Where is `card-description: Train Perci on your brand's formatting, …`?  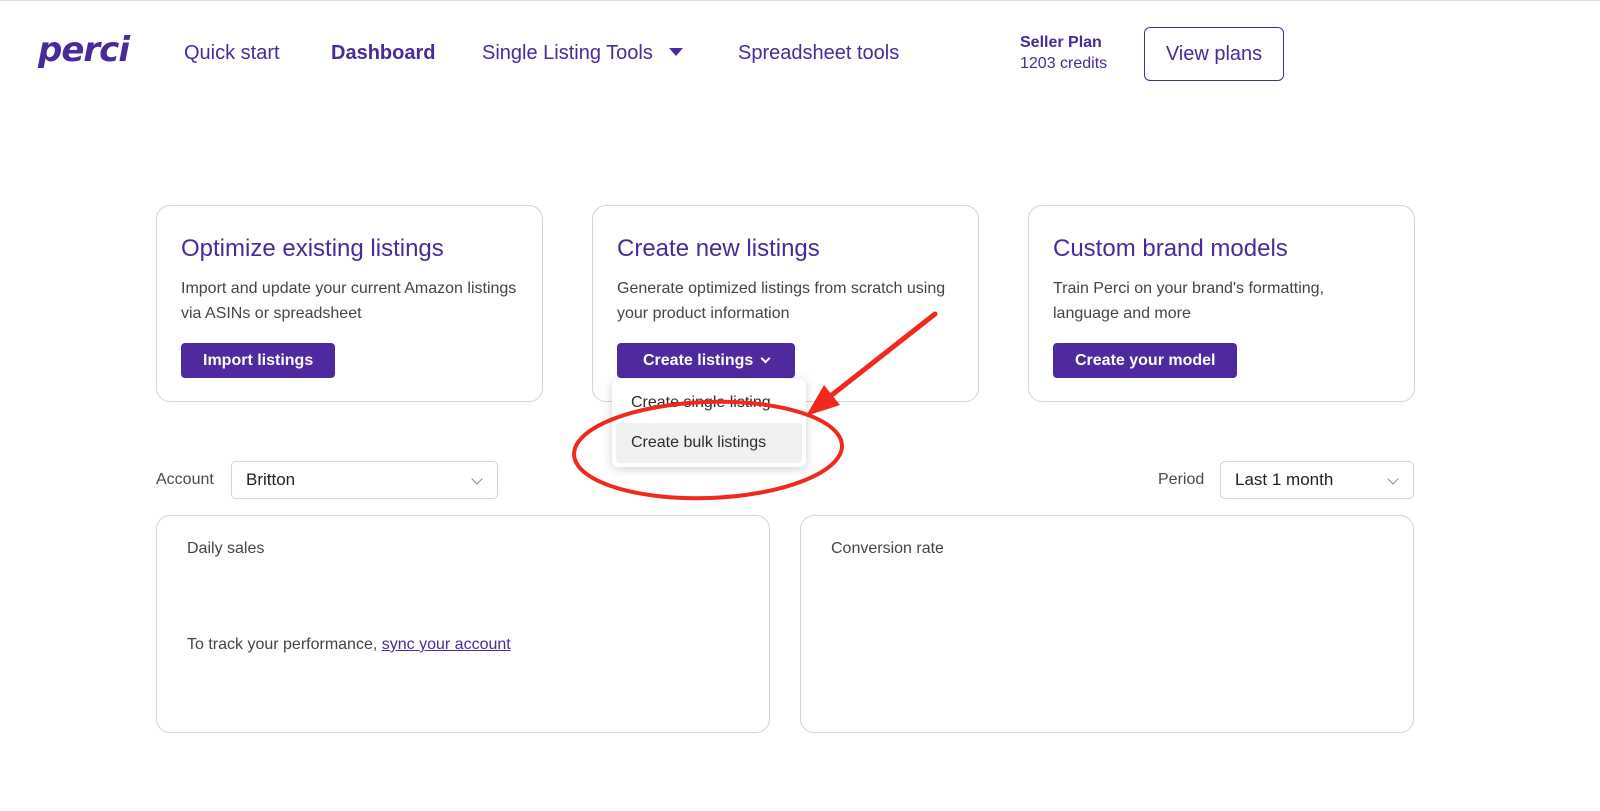
card-description: Train Perci on your brand's formatting, … is located at coordinates (1189, 301).